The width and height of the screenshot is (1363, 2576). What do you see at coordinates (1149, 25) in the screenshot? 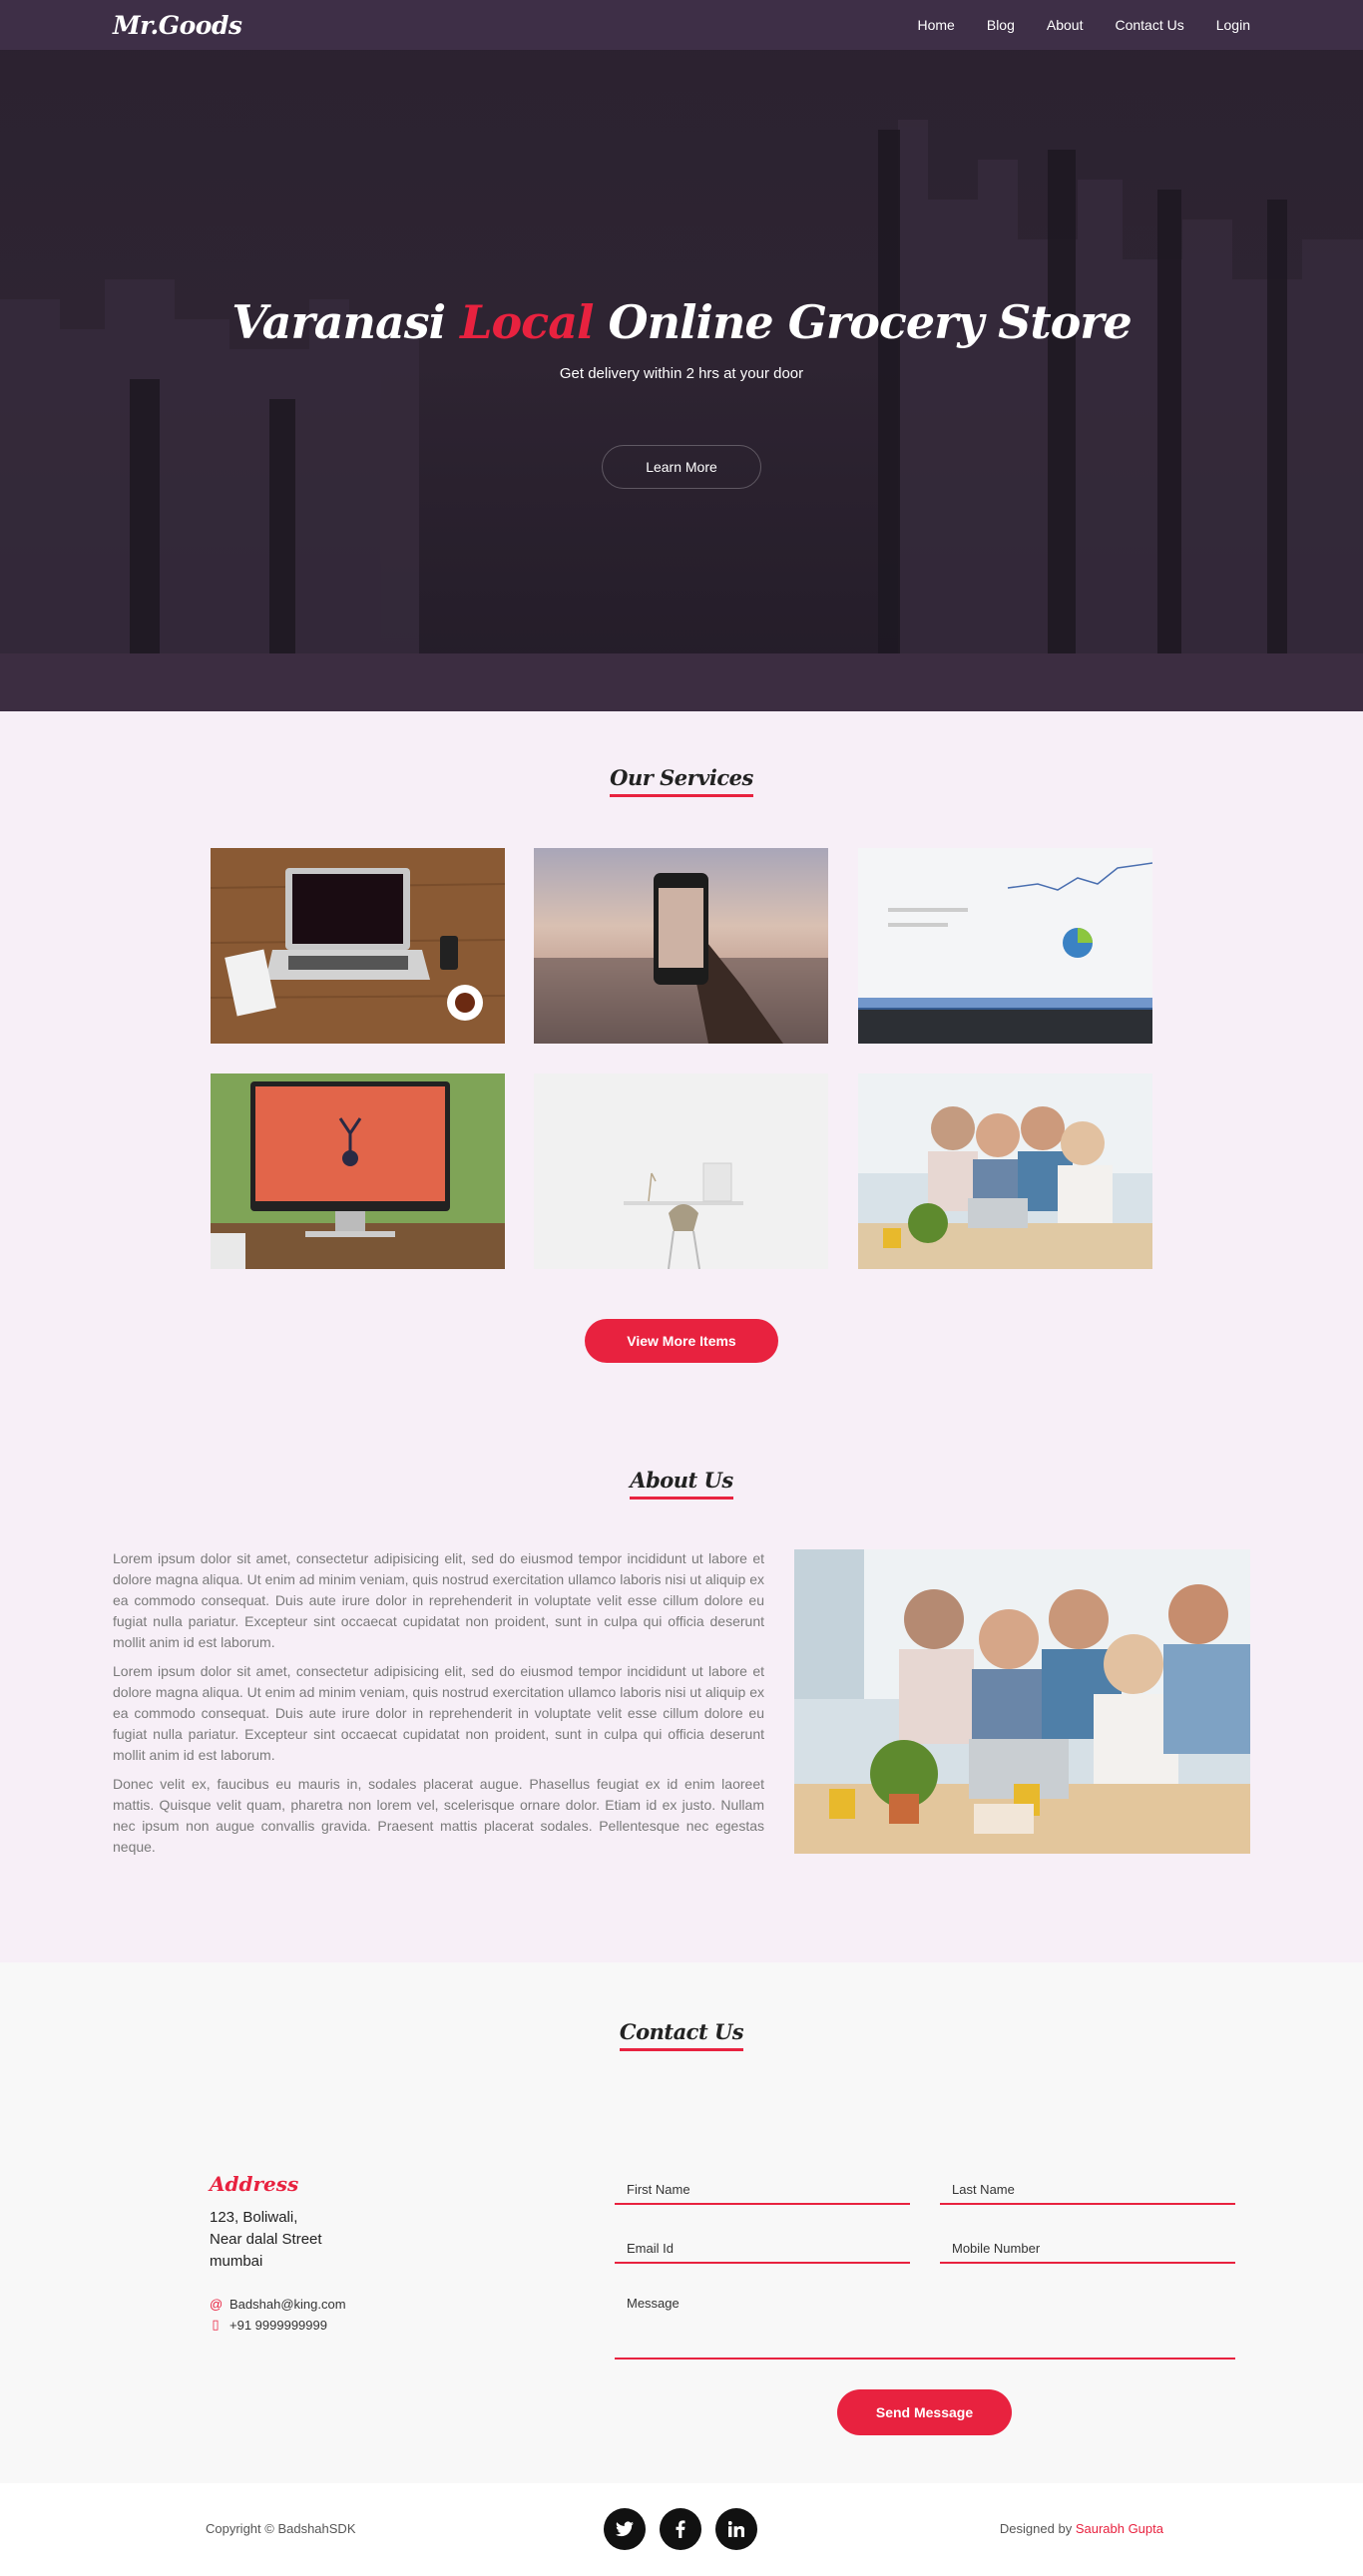
I see `nav-link-contact: Contact Us` at bounding box center [1149, 25].